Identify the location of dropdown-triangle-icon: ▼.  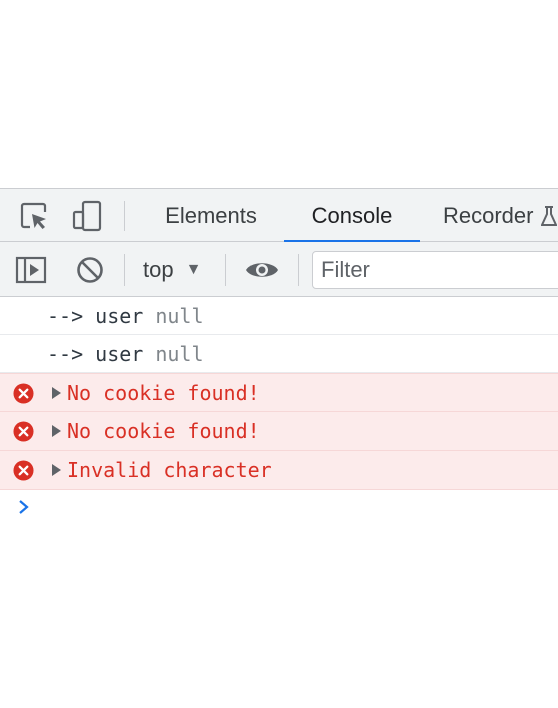
(193, 269).